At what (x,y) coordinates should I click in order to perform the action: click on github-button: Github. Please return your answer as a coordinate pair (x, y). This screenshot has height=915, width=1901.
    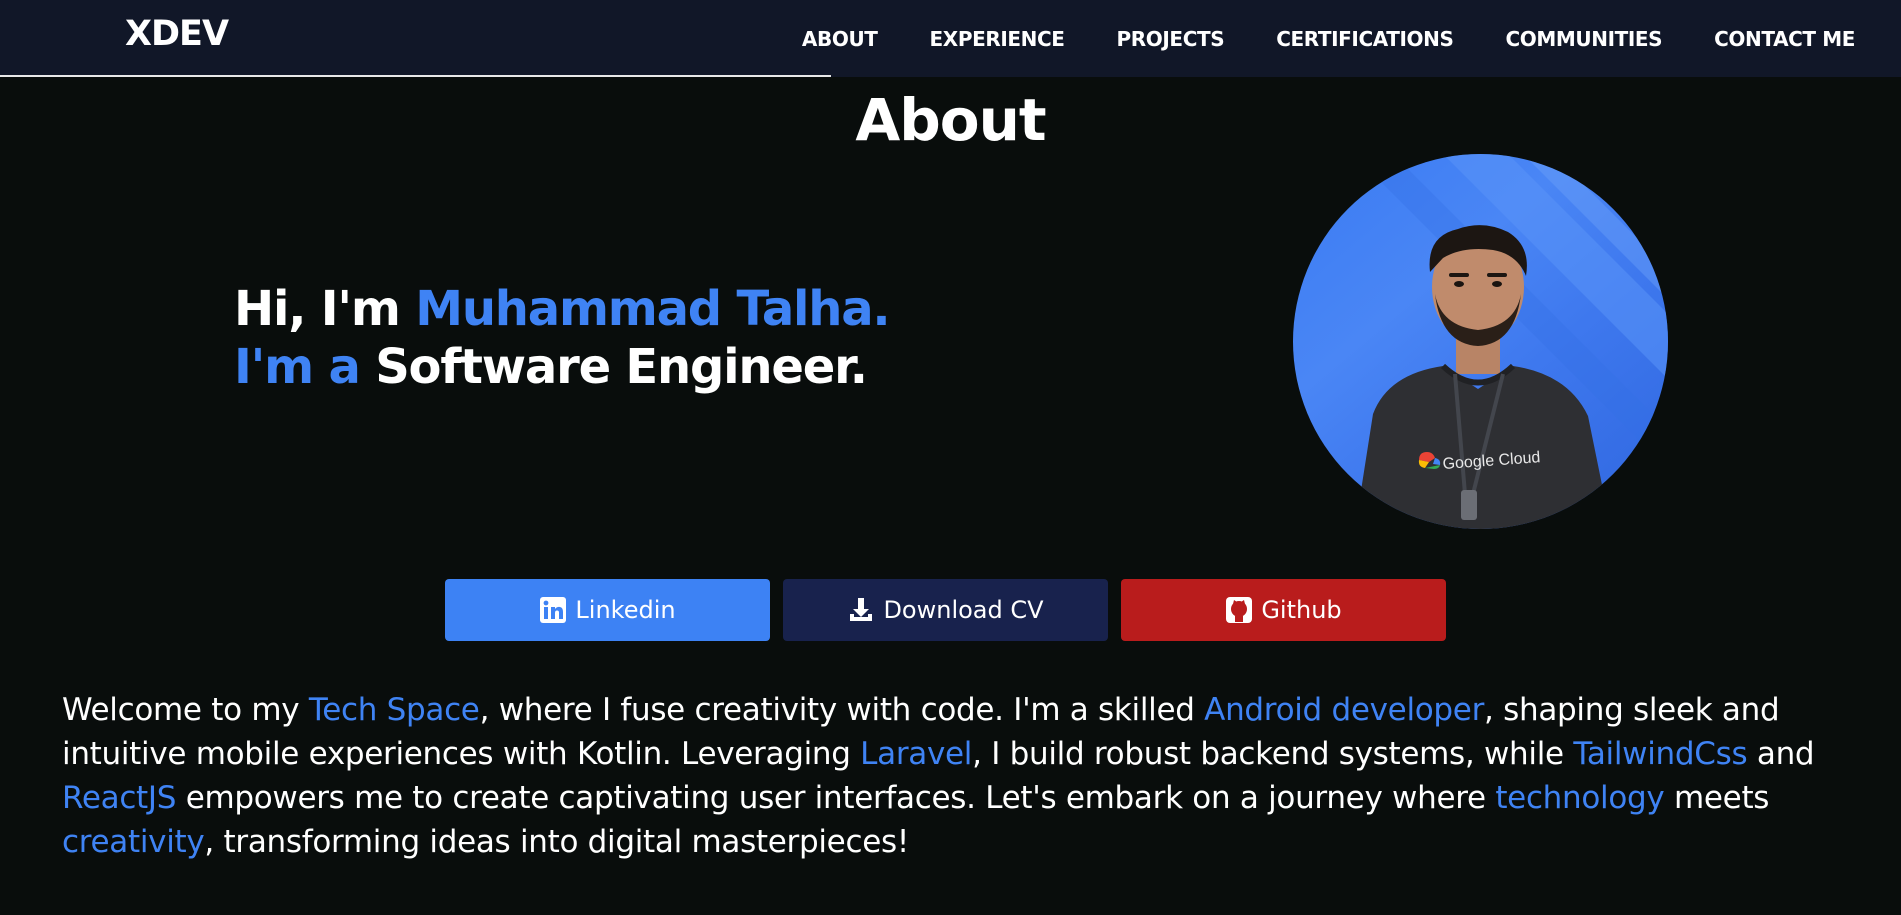
    Looking at the image, I should click on (1283, 610).